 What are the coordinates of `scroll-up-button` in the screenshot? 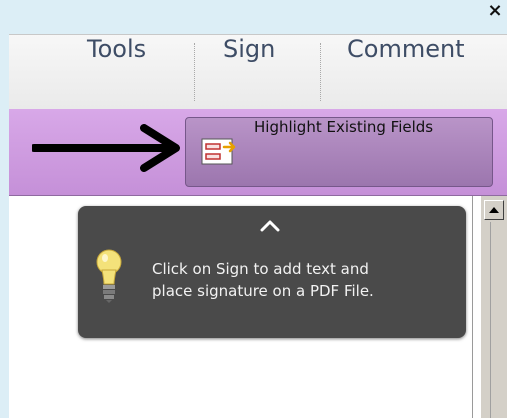 It's located at (494, 210).